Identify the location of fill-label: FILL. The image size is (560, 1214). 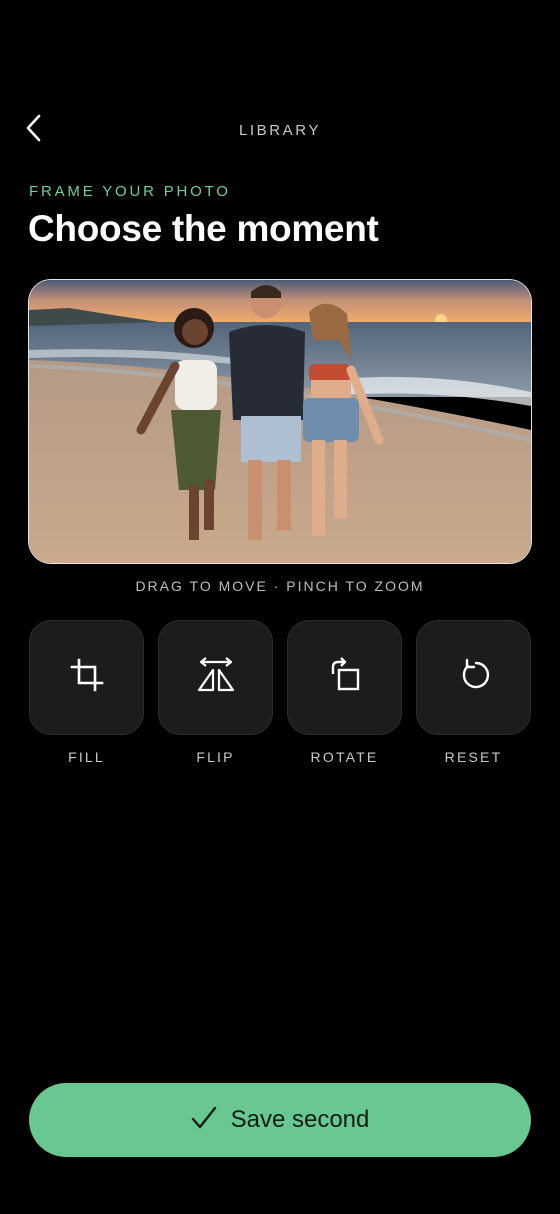
(86, 757).